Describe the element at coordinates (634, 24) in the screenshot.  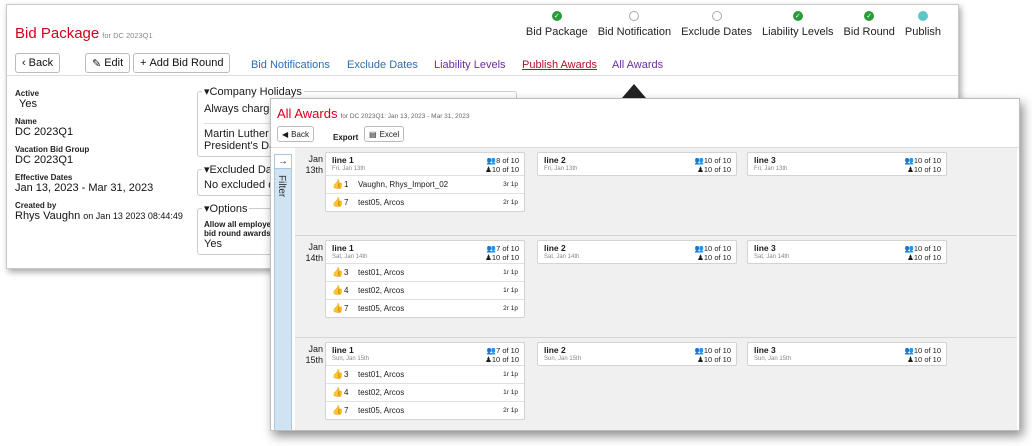
I see `step-bid-notification: Bid Notification` at that location.